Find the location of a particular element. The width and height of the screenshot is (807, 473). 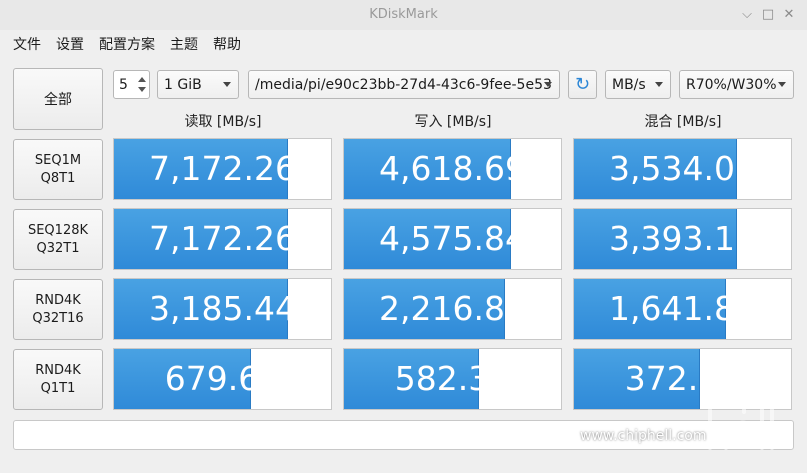

watermark-text: www.chiphell.com is located at coordinates (643, 436).